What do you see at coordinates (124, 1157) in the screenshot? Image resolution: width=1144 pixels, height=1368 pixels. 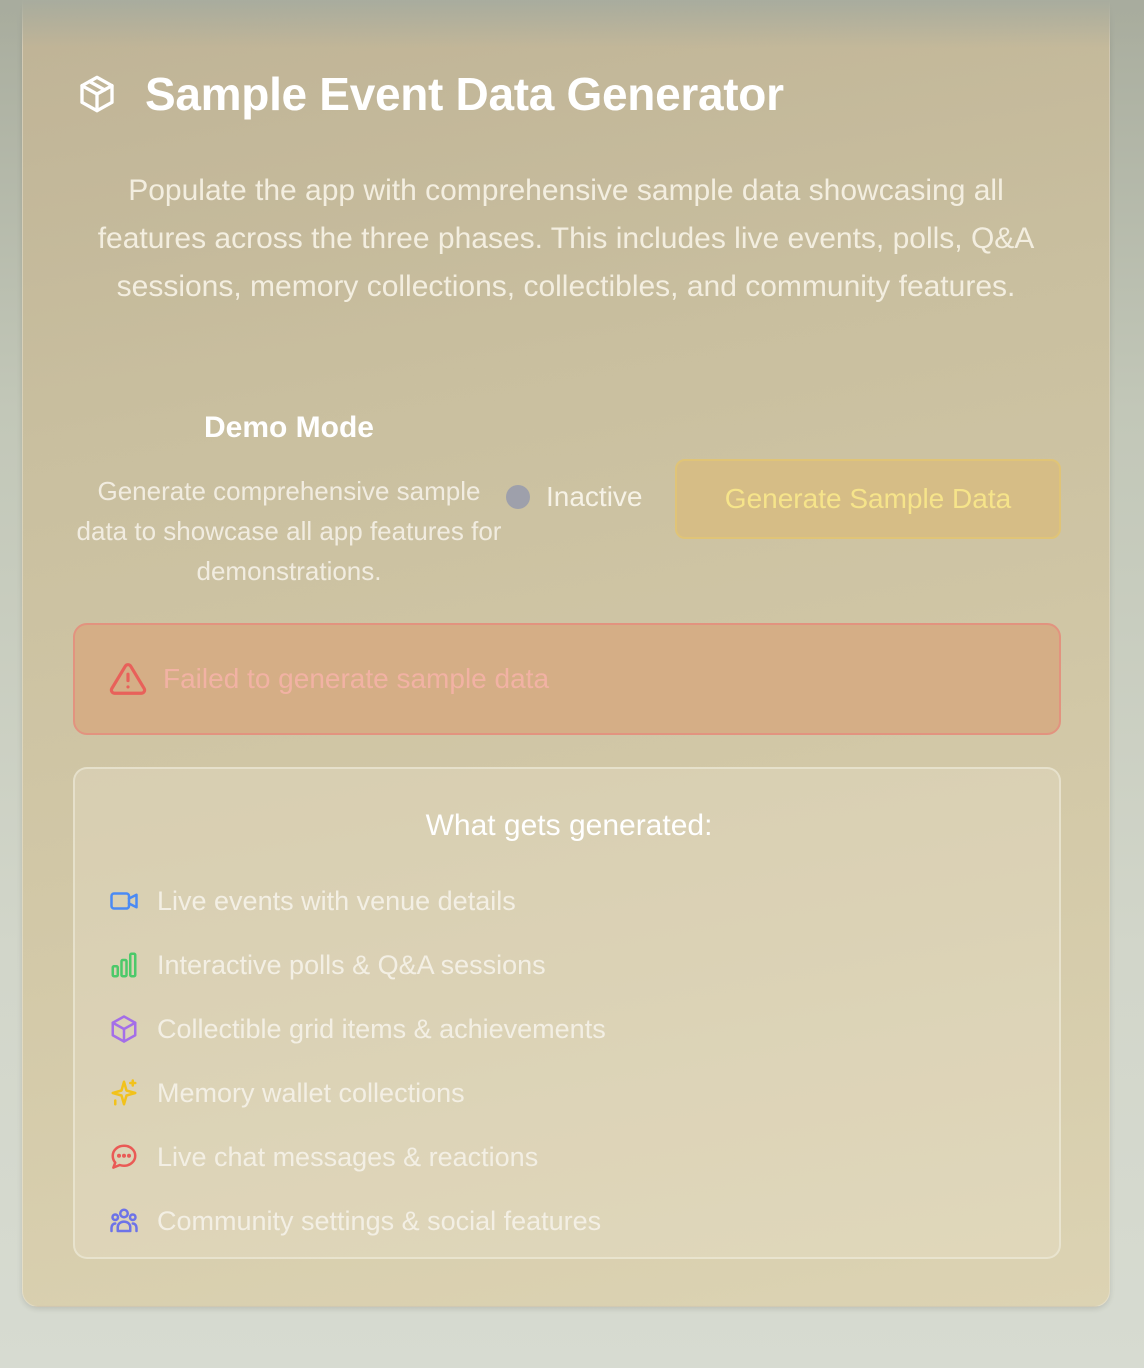 I see `chat-bubble-icon` at bounding box center [124, 1157].